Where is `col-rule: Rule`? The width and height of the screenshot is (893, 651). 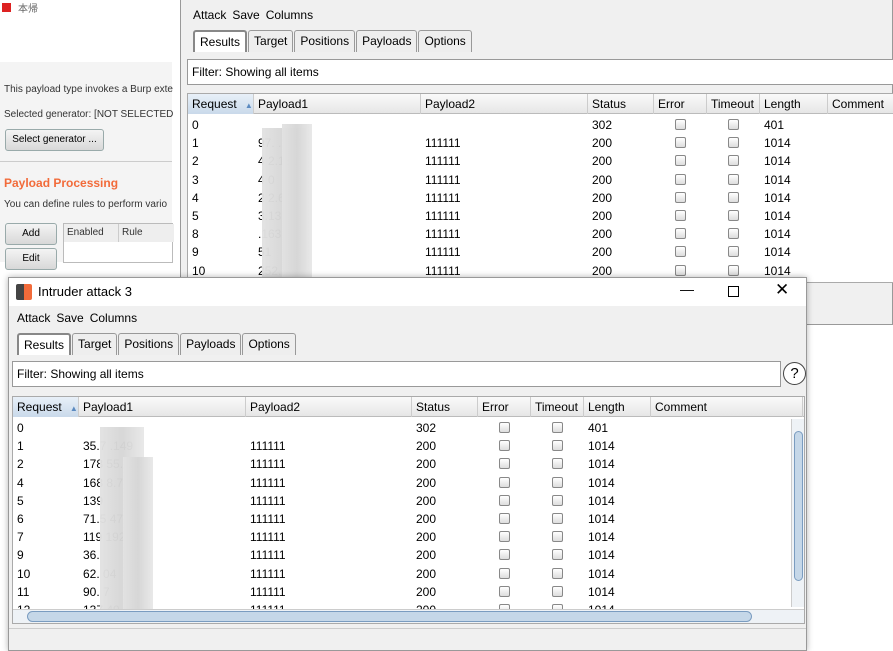
col-rule: Rule is located at coordinates (146, 233).